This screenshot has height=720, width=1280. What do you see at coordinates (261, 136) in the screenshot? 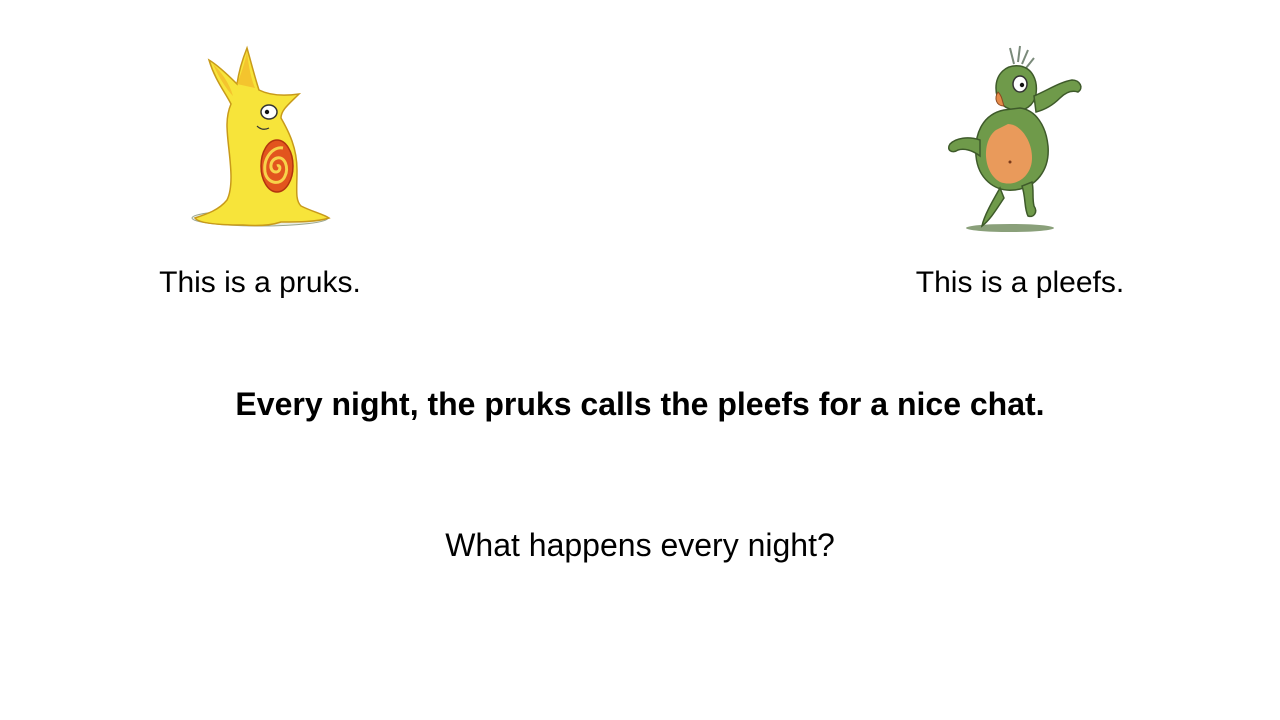
I see `pruks-illustration` at bounding box center [261, 136].